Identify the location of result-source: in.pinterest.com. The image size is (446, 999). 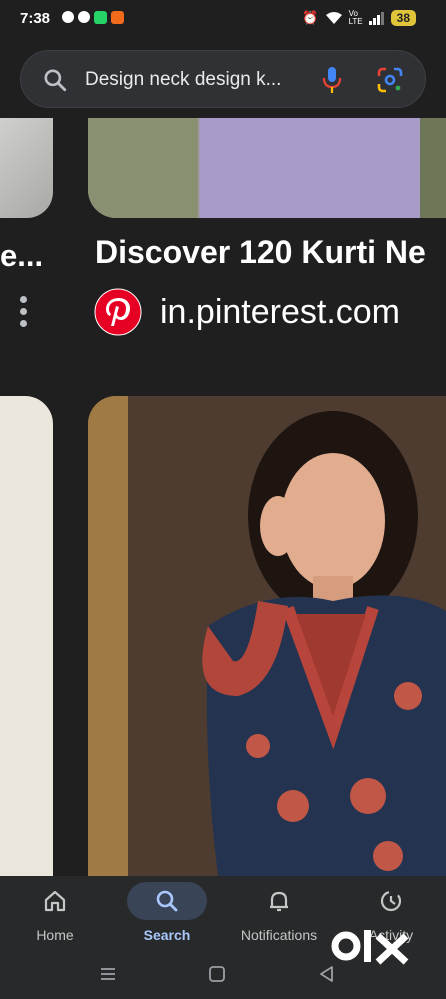
(280, 312).